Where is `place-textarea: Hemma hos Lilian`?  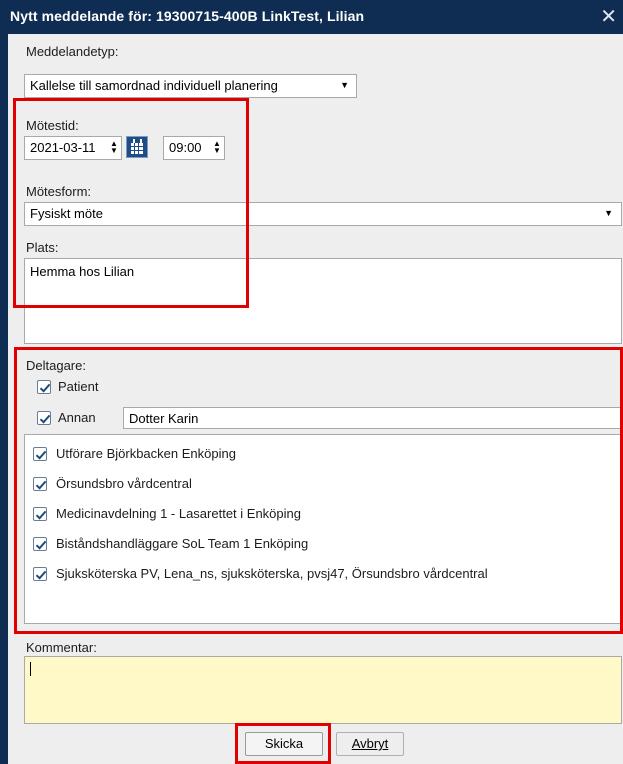 place-textarea: Hemma hos Lilian is located at coordinates (323, 301).